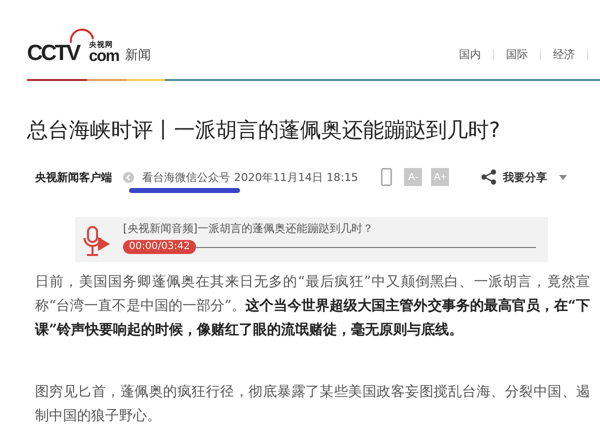 Image resolution: width=600 pixels, height=435 pixels. I want to click on microphone-play-icon, so click(97, 242).